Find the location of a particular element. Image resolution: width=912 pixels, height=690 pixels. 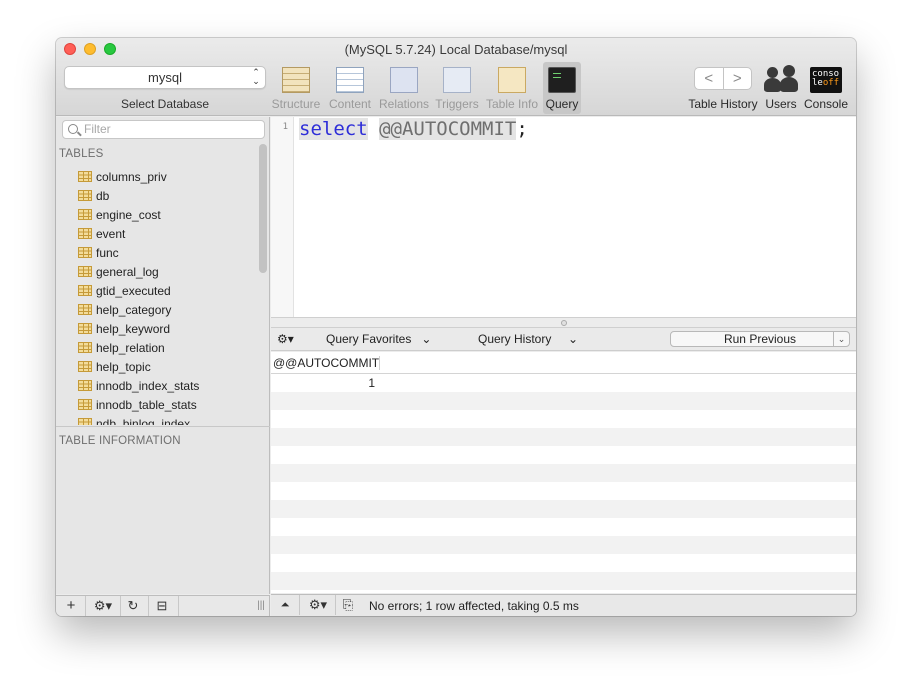

database-select: mysql ⌃ ⌄ is located at coordinates (165, 77).